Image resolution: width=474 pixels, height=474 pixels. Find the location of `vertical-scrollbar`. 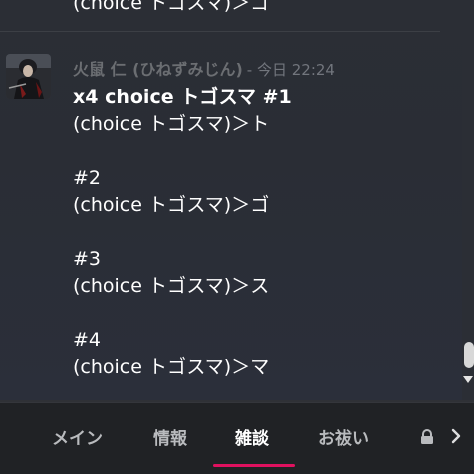

vertical-scrollbar is located at coordinates (468, 200).